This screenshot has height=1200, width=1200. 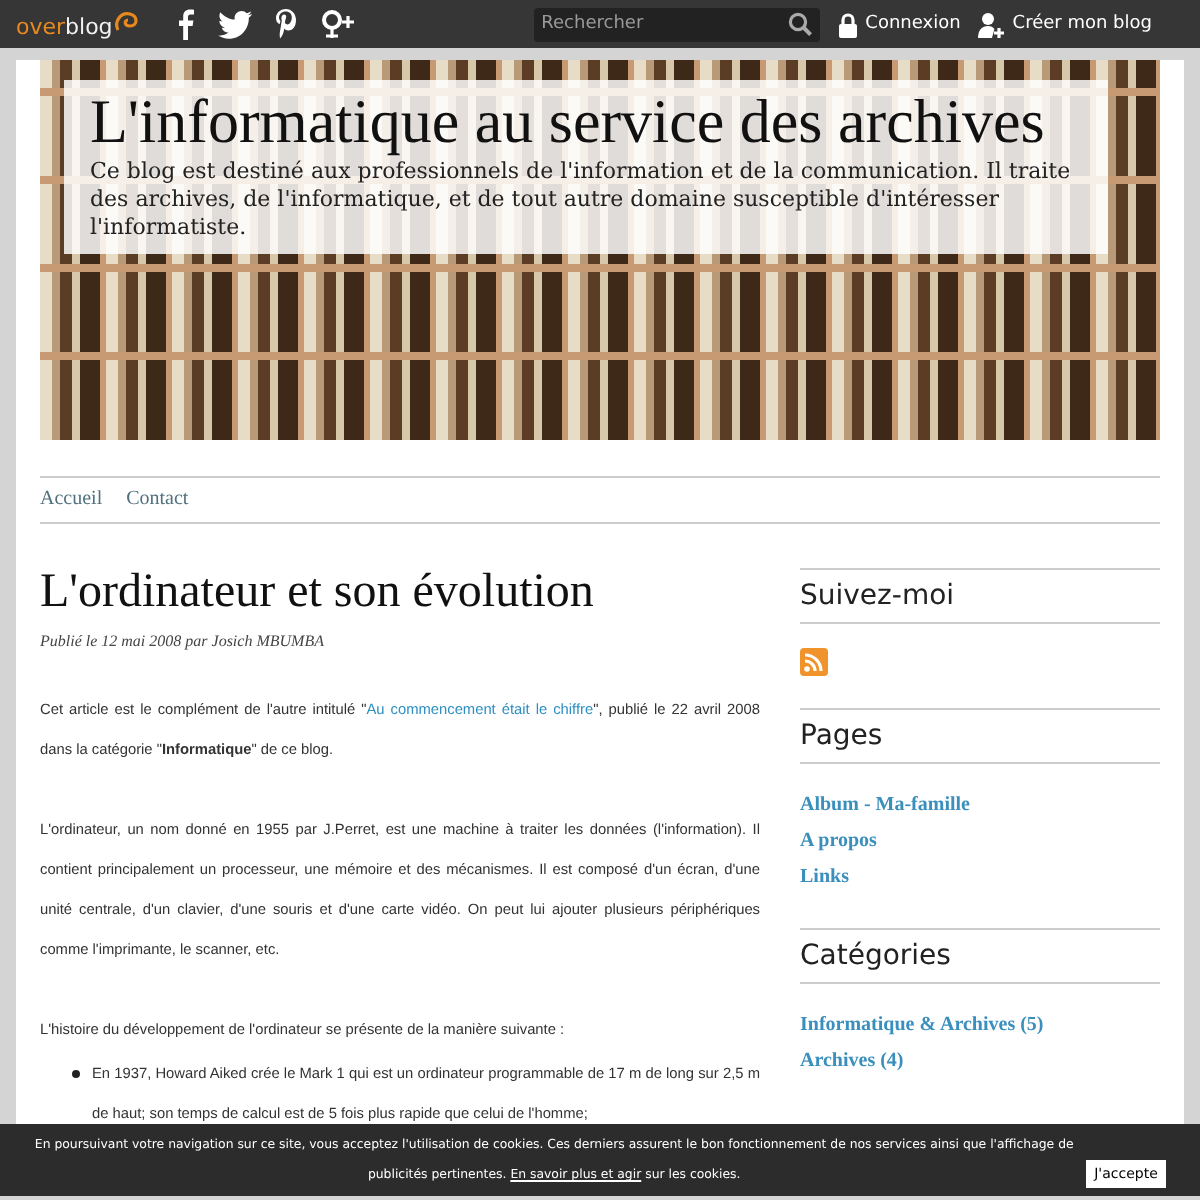 I want to click on overblog-logo: overblog, so click(x=78, y=24).